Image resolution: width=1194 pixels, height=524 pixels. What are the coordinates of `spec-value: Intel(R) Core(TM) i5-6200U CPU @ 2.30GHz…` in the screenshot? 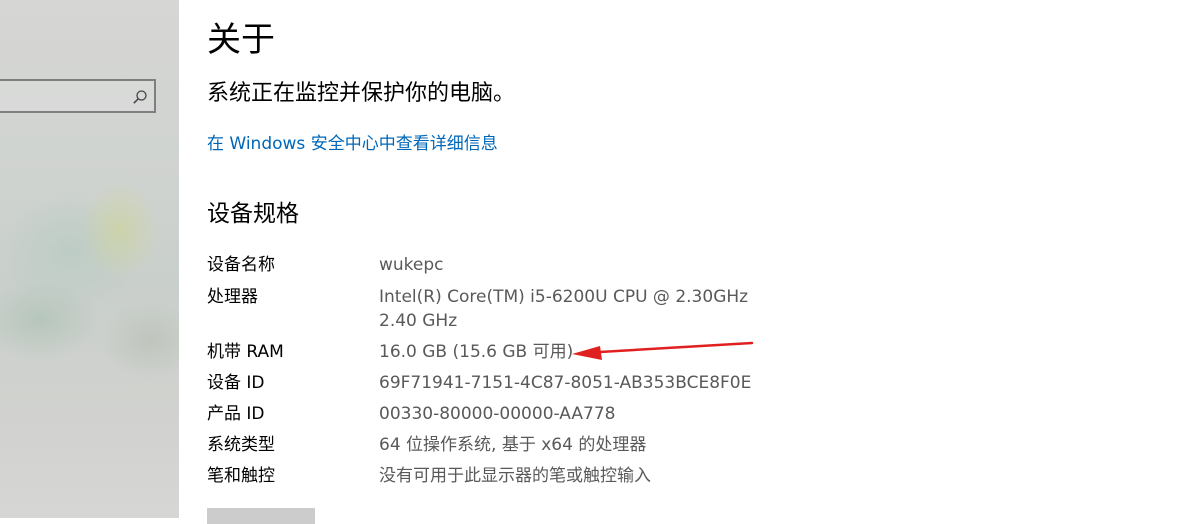 It's located at (564, 309).